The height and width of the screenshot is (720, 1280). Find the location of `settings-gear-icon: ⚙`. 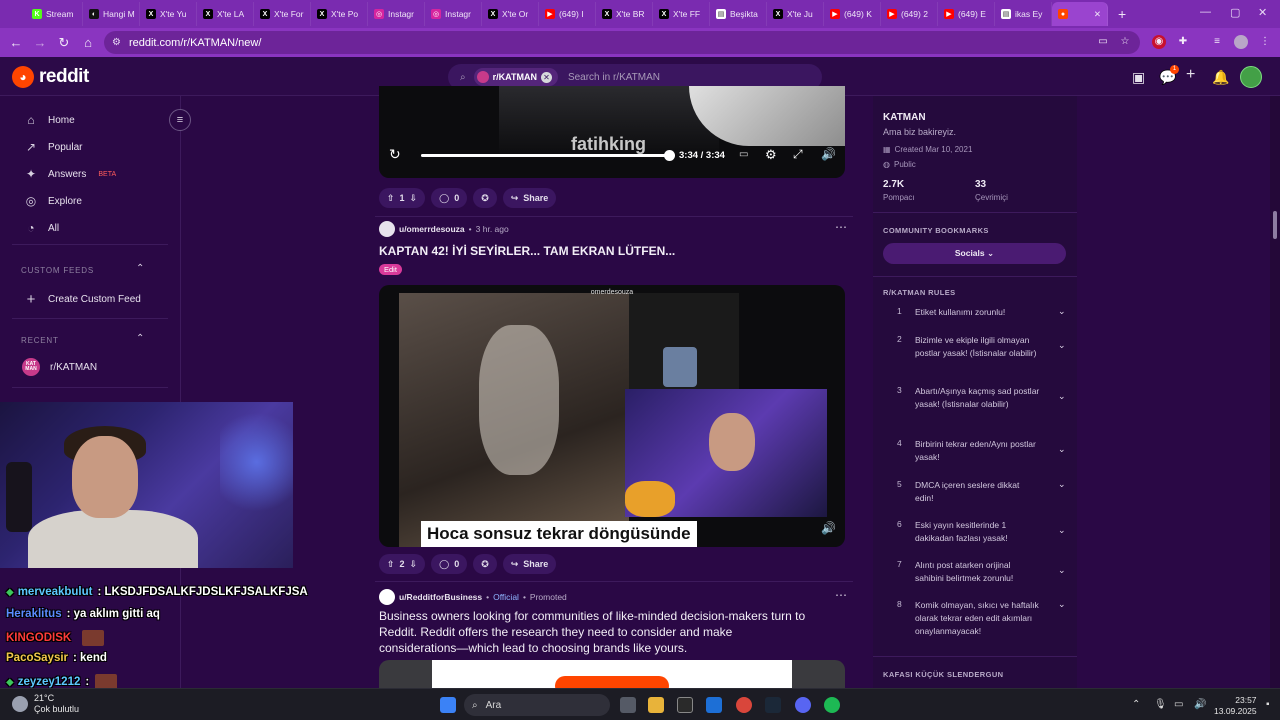

settings-gear-icon: ⚙ is located at coordinates (771, 155).